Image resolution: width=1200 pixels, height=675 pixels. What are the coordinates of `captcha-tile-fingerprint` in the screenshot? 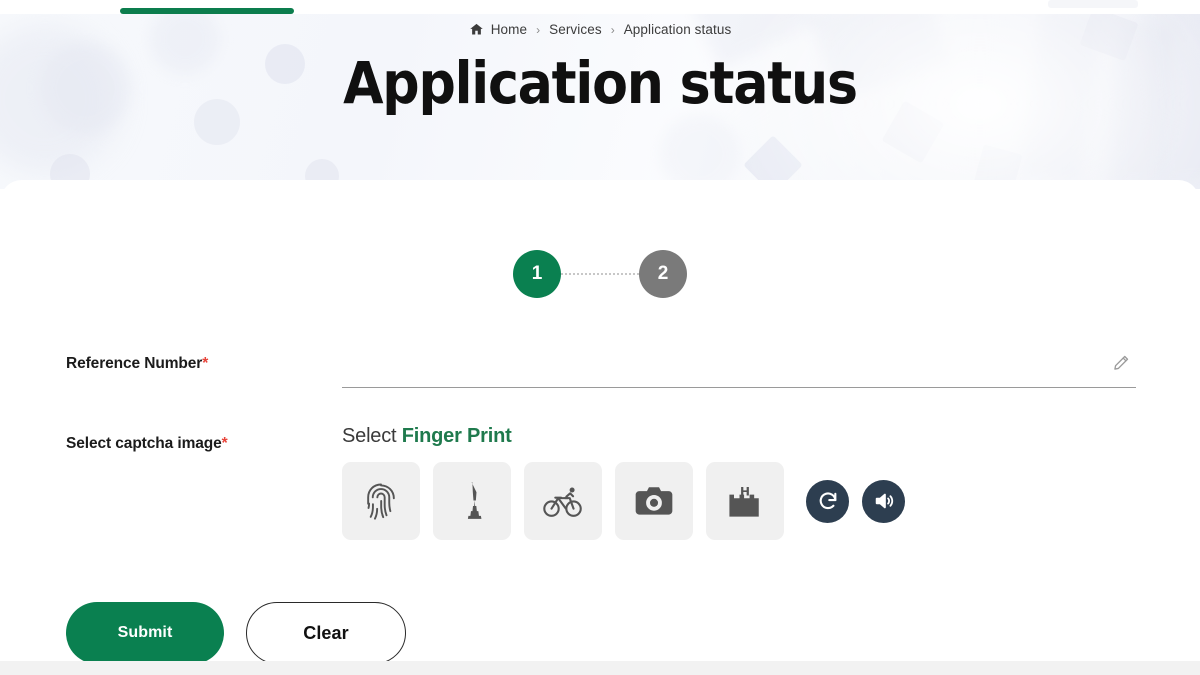 It's located at (381, 501).